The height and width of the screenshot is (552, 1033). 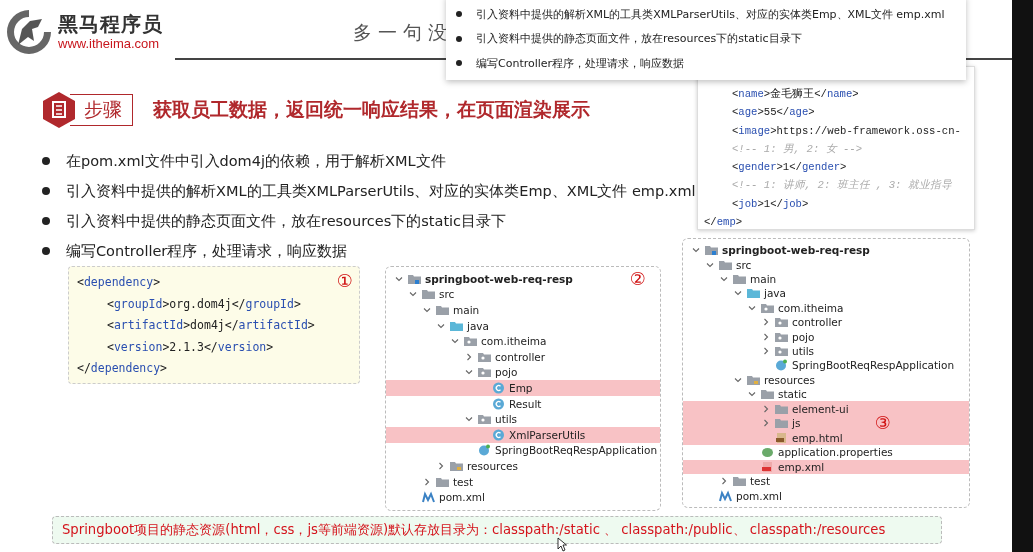 What do you see at coordinates (403, 32) in the screenshot?
I see `slide-title: 多一句没` at bounding box center [403, 32].